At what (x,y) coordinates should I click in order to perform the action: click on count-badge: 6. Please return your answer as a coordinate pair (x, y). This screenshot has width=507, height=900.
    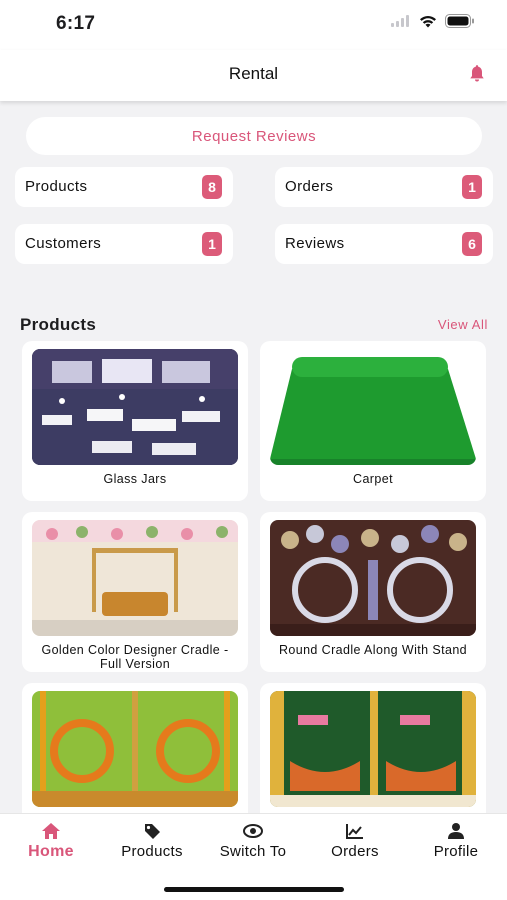
    Looking at the image, I should click on (472, 244).